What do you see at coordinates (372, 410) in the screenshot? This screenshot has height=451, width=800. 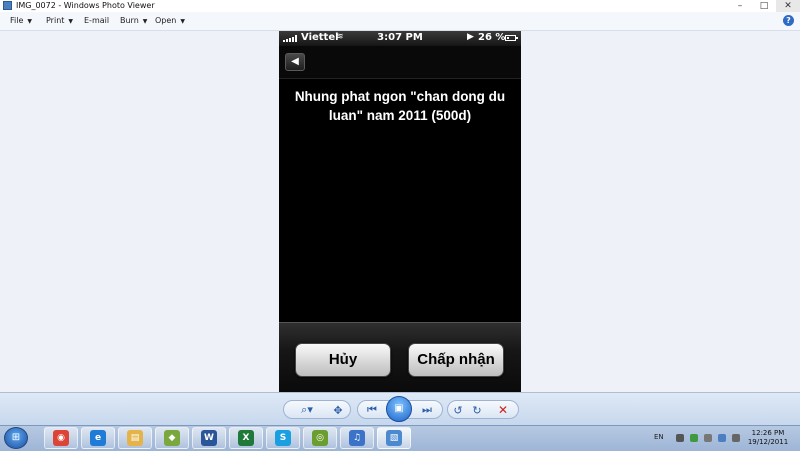 I see `previous-icon: ⏮` at bounding box center [372, 410].